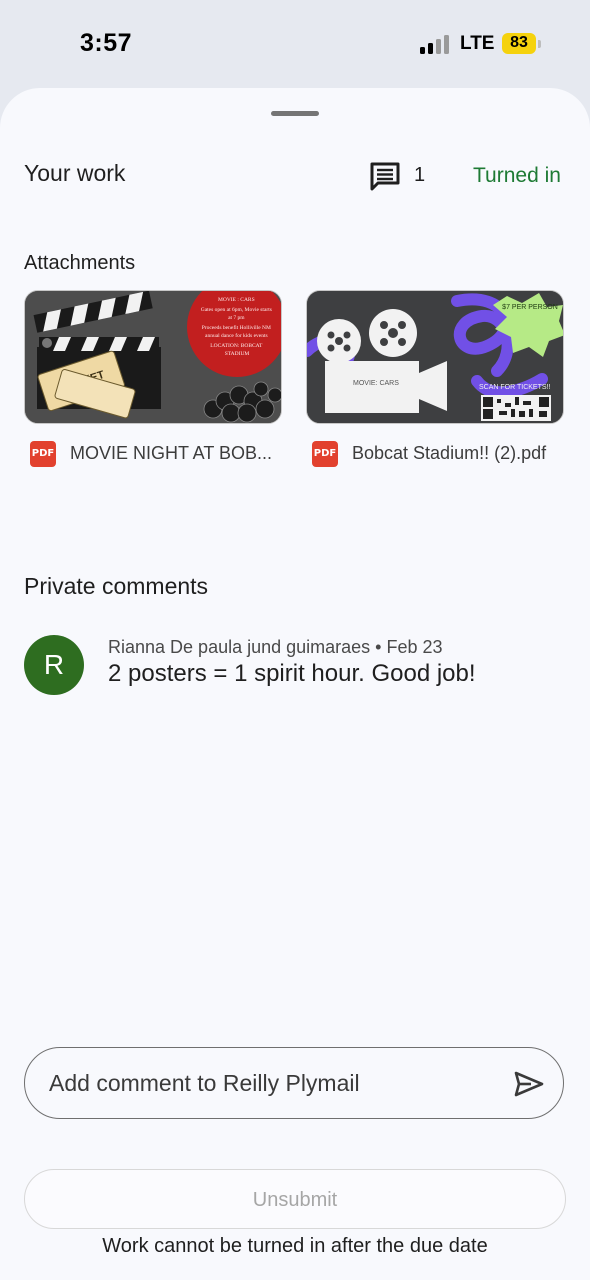 This screenshot has height=1280, width=590. What do you see at coordinates (477, 43) in the screenshot?
I see `network-type: LTE` at bounding box center [477, 43].